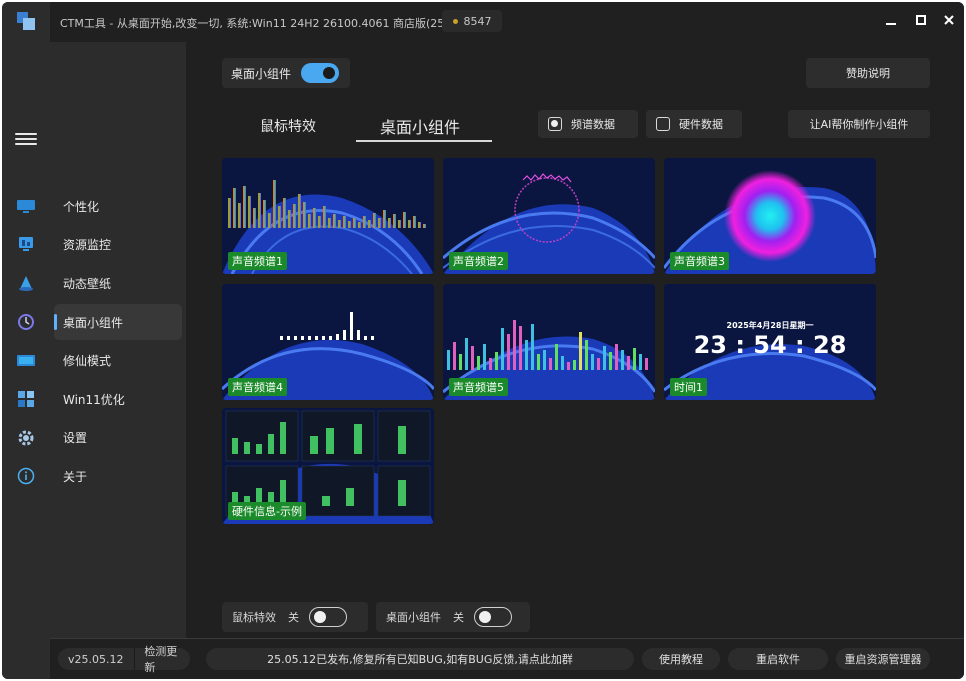  What do you see at coordinates (162, 659) in the screenshot?
I see `check-update-button: 检测更新` at bounding box center [162, 659].